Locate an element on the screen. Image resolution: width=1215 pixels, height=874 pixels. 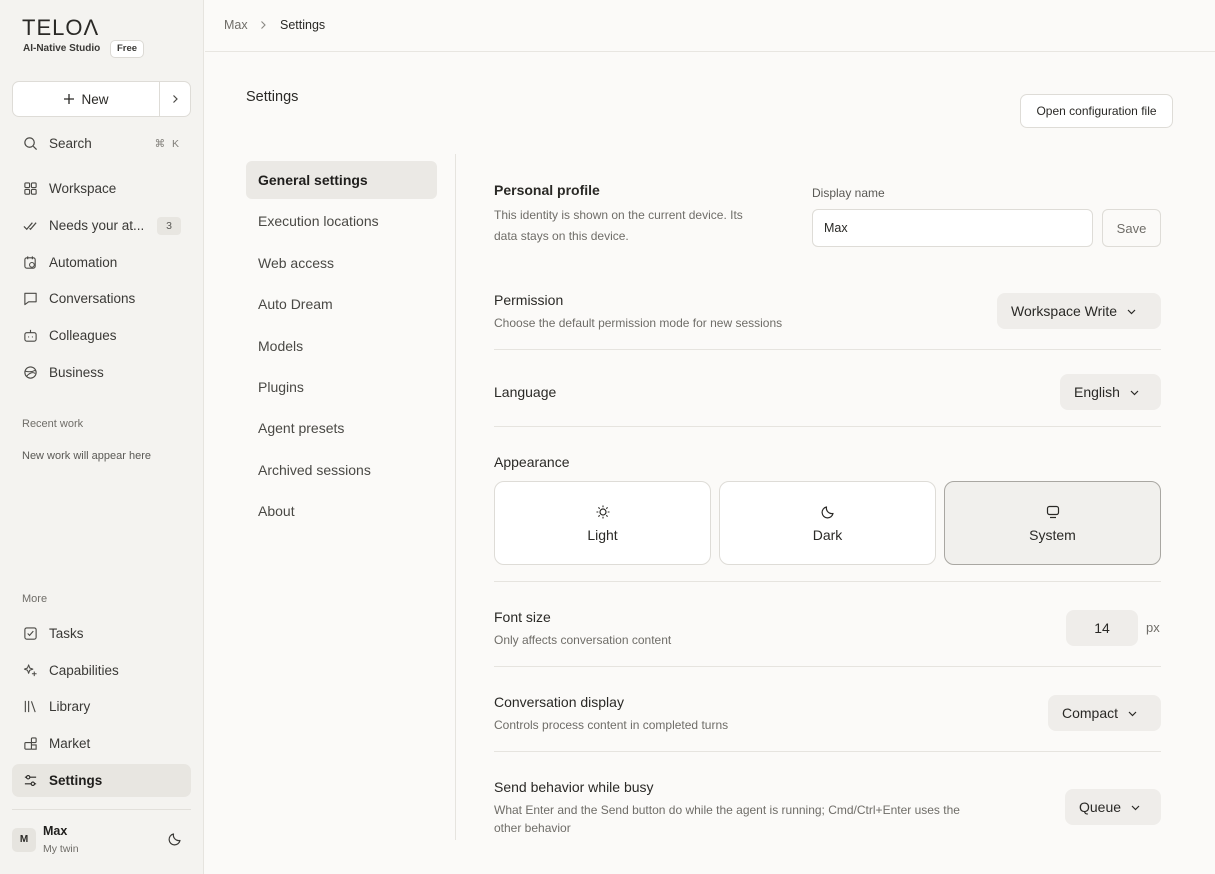
font-size-title: Font size is located at coordinates (522, 617).